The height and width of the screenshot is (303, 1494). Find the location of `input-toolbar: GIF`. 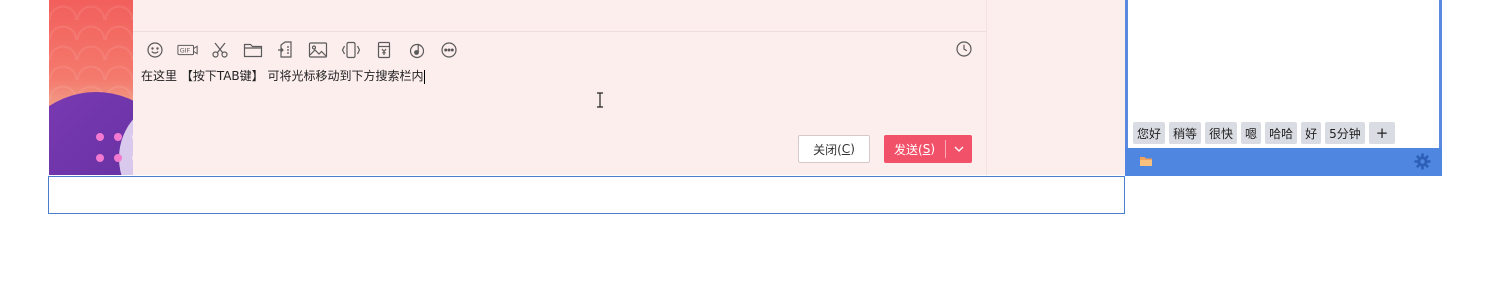

input-toolbar: GIF is located at coordinates (307, 50).